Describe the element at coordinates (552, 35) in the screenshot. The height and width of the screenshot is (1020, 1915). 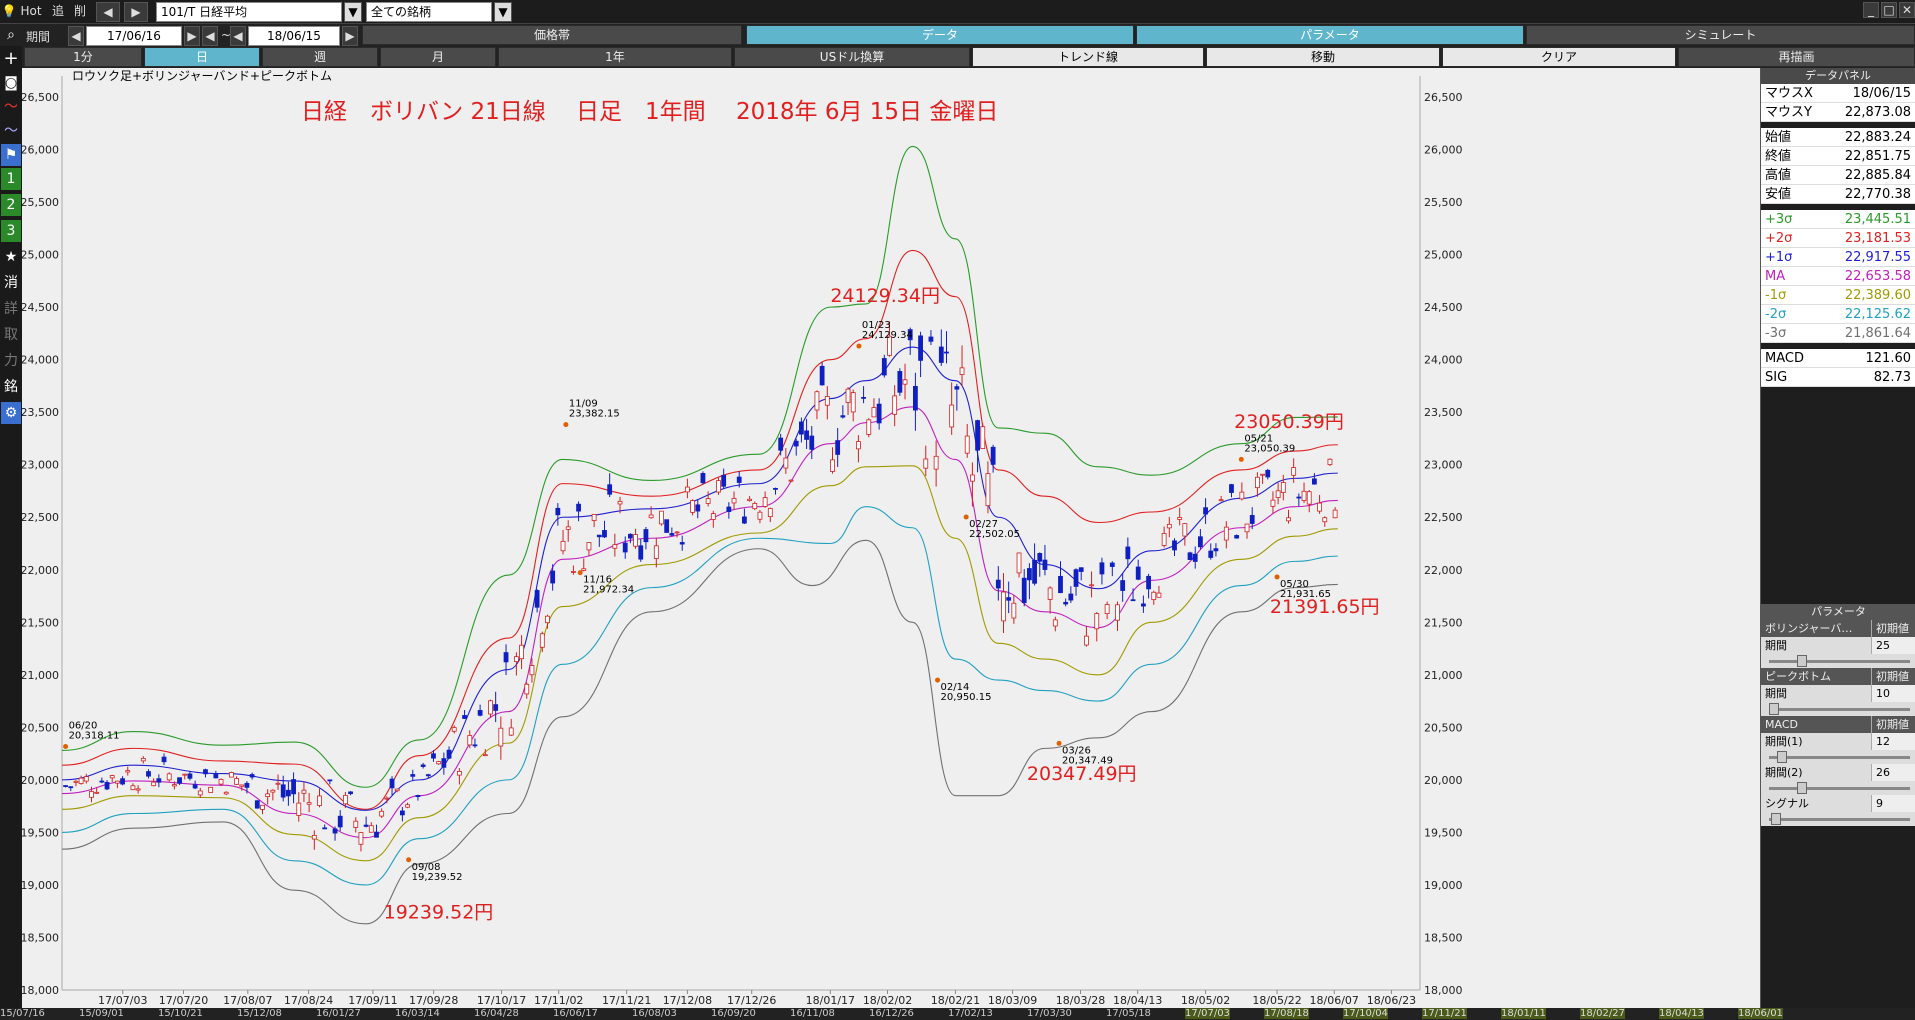
I see `tab-price-band: 価格帯` at that location.